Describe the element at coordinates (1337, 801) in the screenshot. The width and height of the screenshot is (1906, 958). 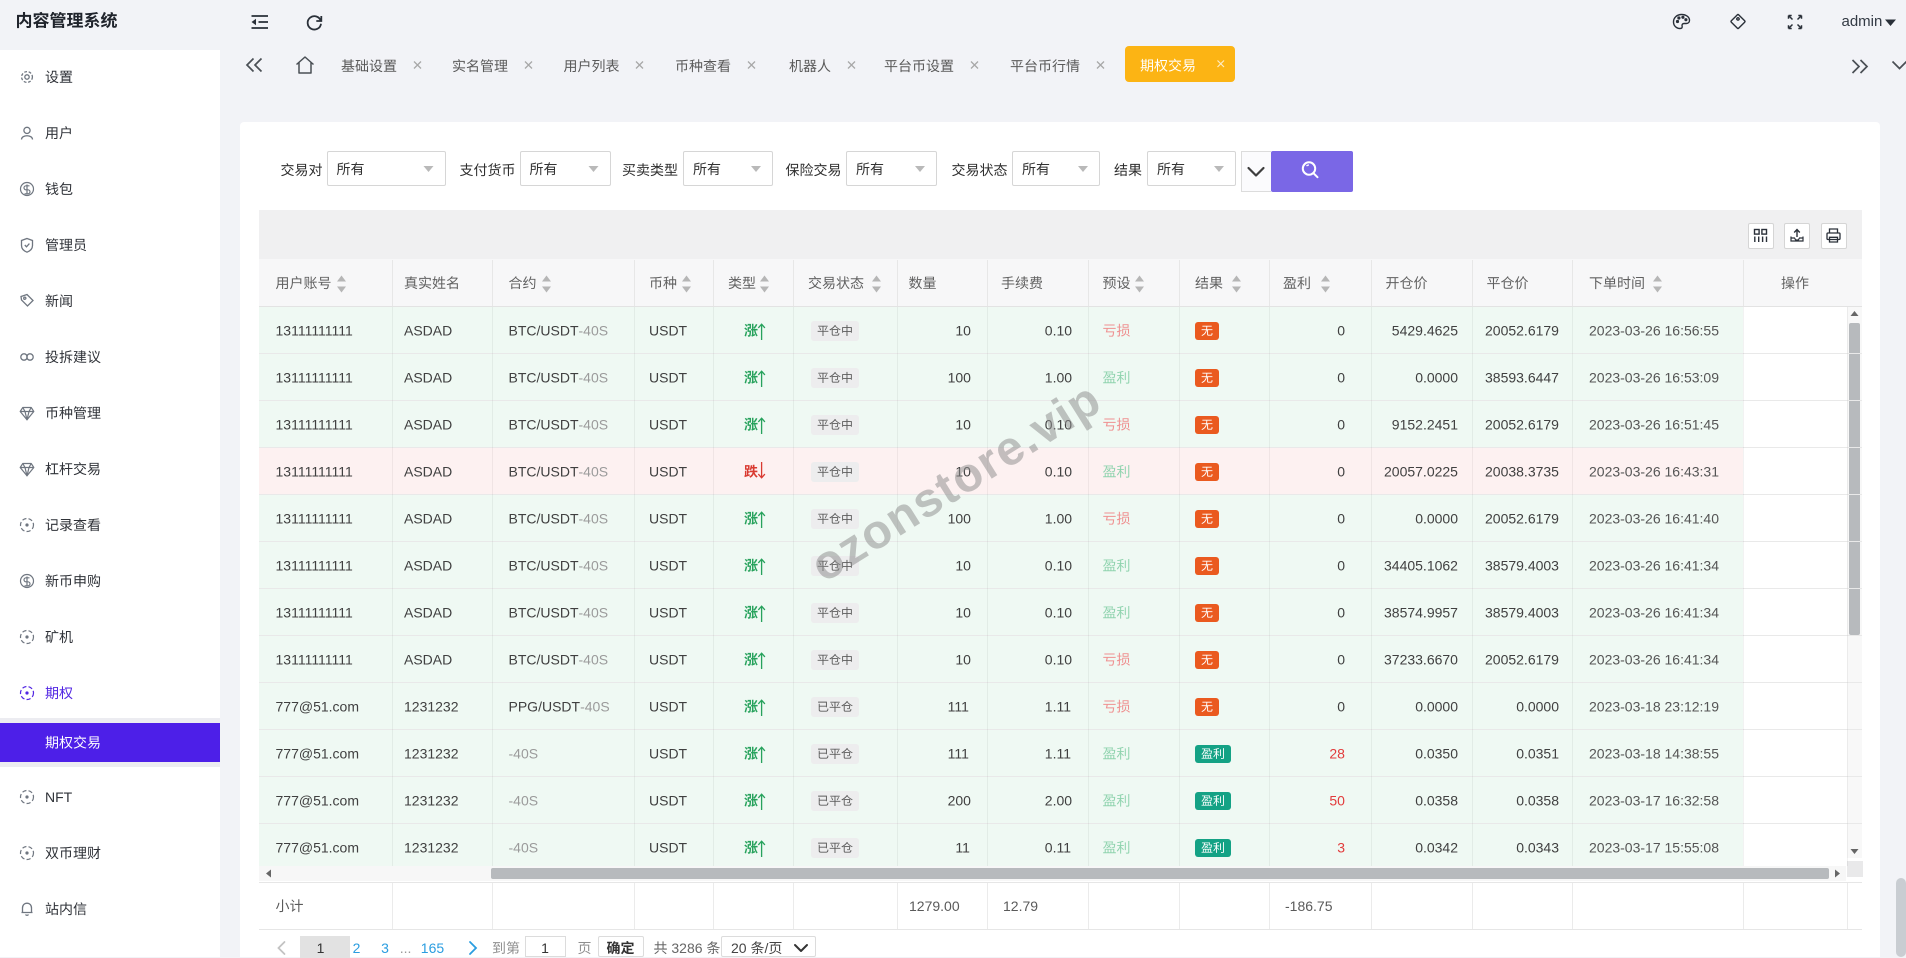
I see `svg-text: 50` at that location.